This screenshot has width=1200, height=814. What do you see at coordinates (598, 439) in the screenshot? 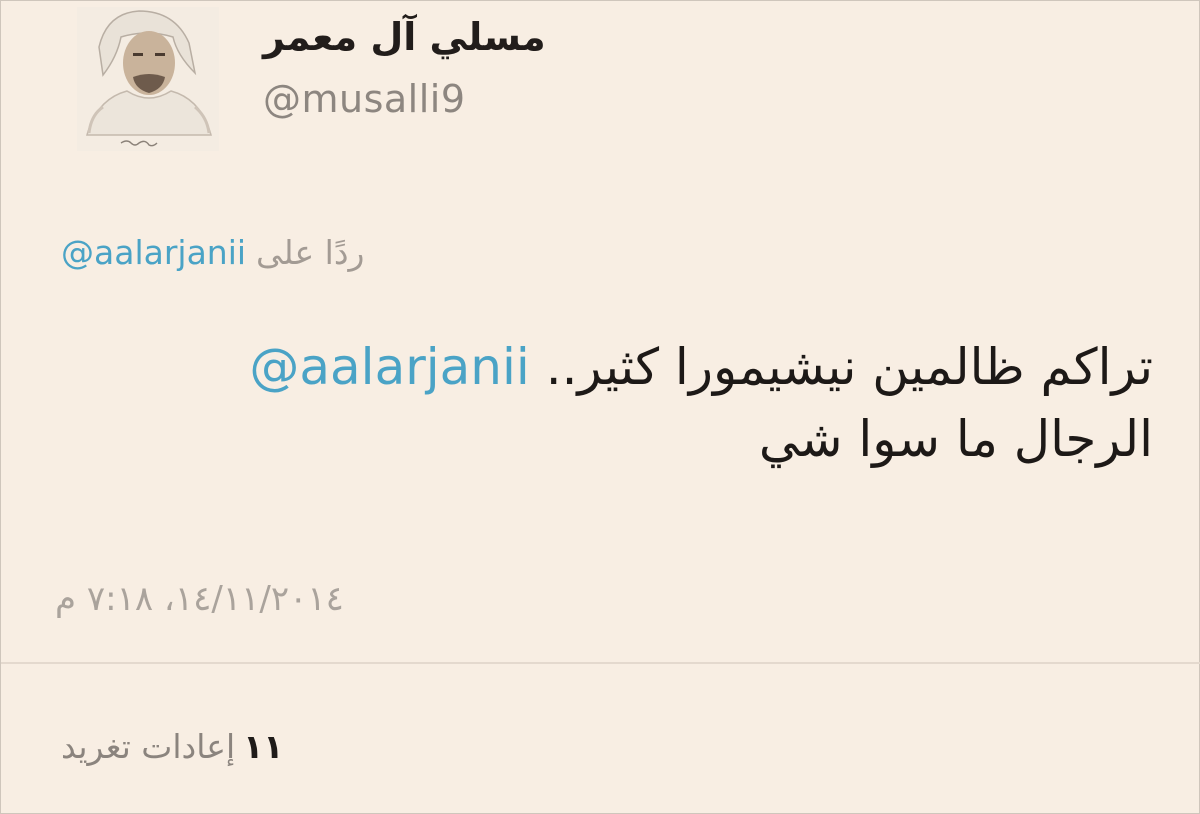
I see `tweet-line-2: الرجال ما سوا شي` at bounding box center [598, 439].